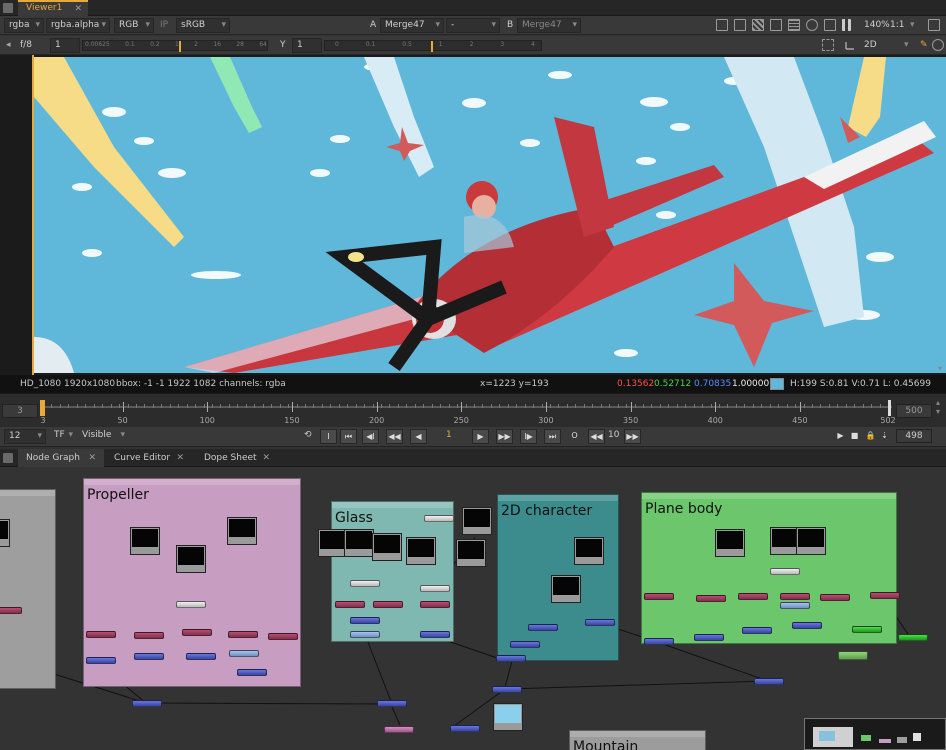 Image resolution: width=946 pixels, height=750 pixels. Describe the element at coordinates (180, 46) in the screenshot. I see `gain-handle` at that location.